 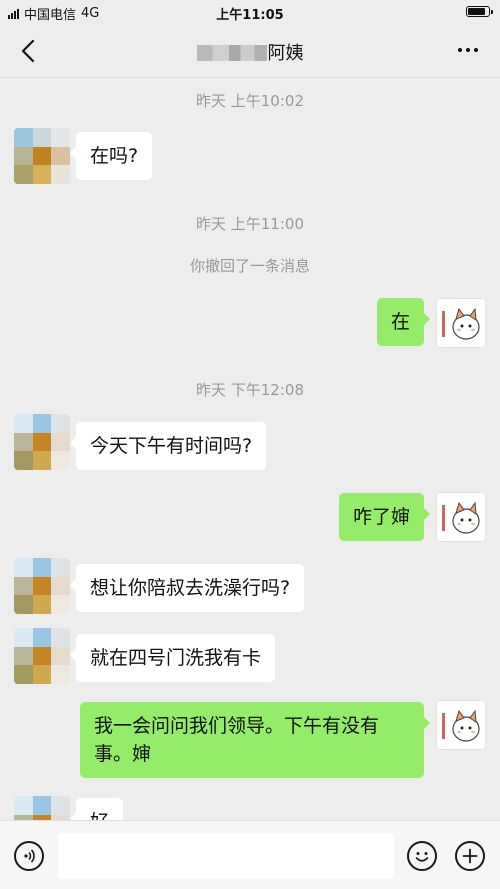 I want to click on chat-title: 阿姨, so click(x=250, y=52).